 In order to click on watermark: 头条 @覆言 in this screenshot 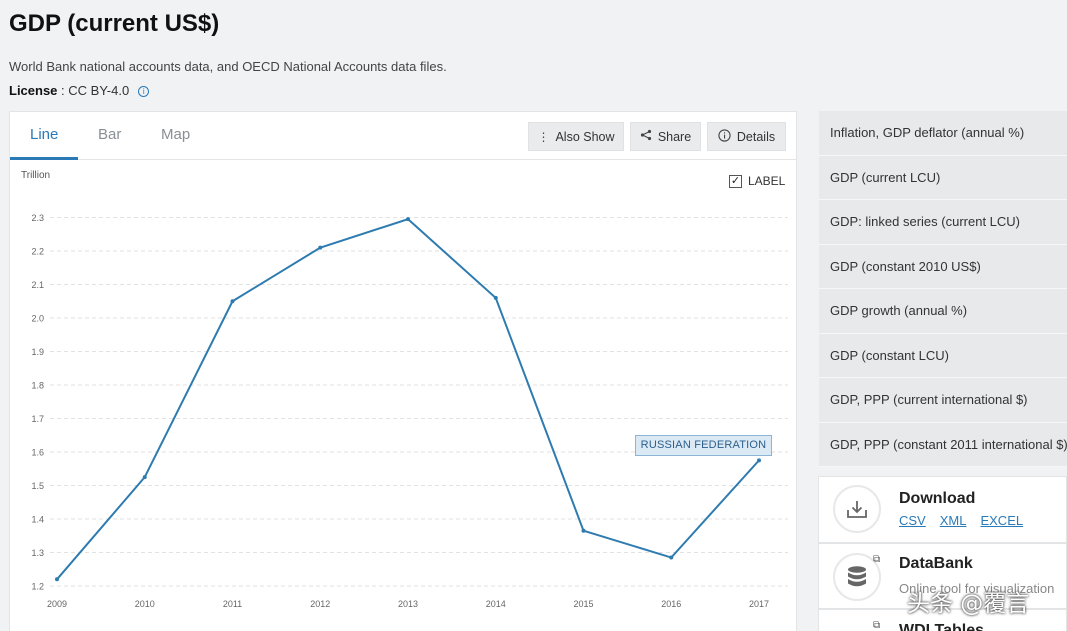, I will do `click(968, 604)`.